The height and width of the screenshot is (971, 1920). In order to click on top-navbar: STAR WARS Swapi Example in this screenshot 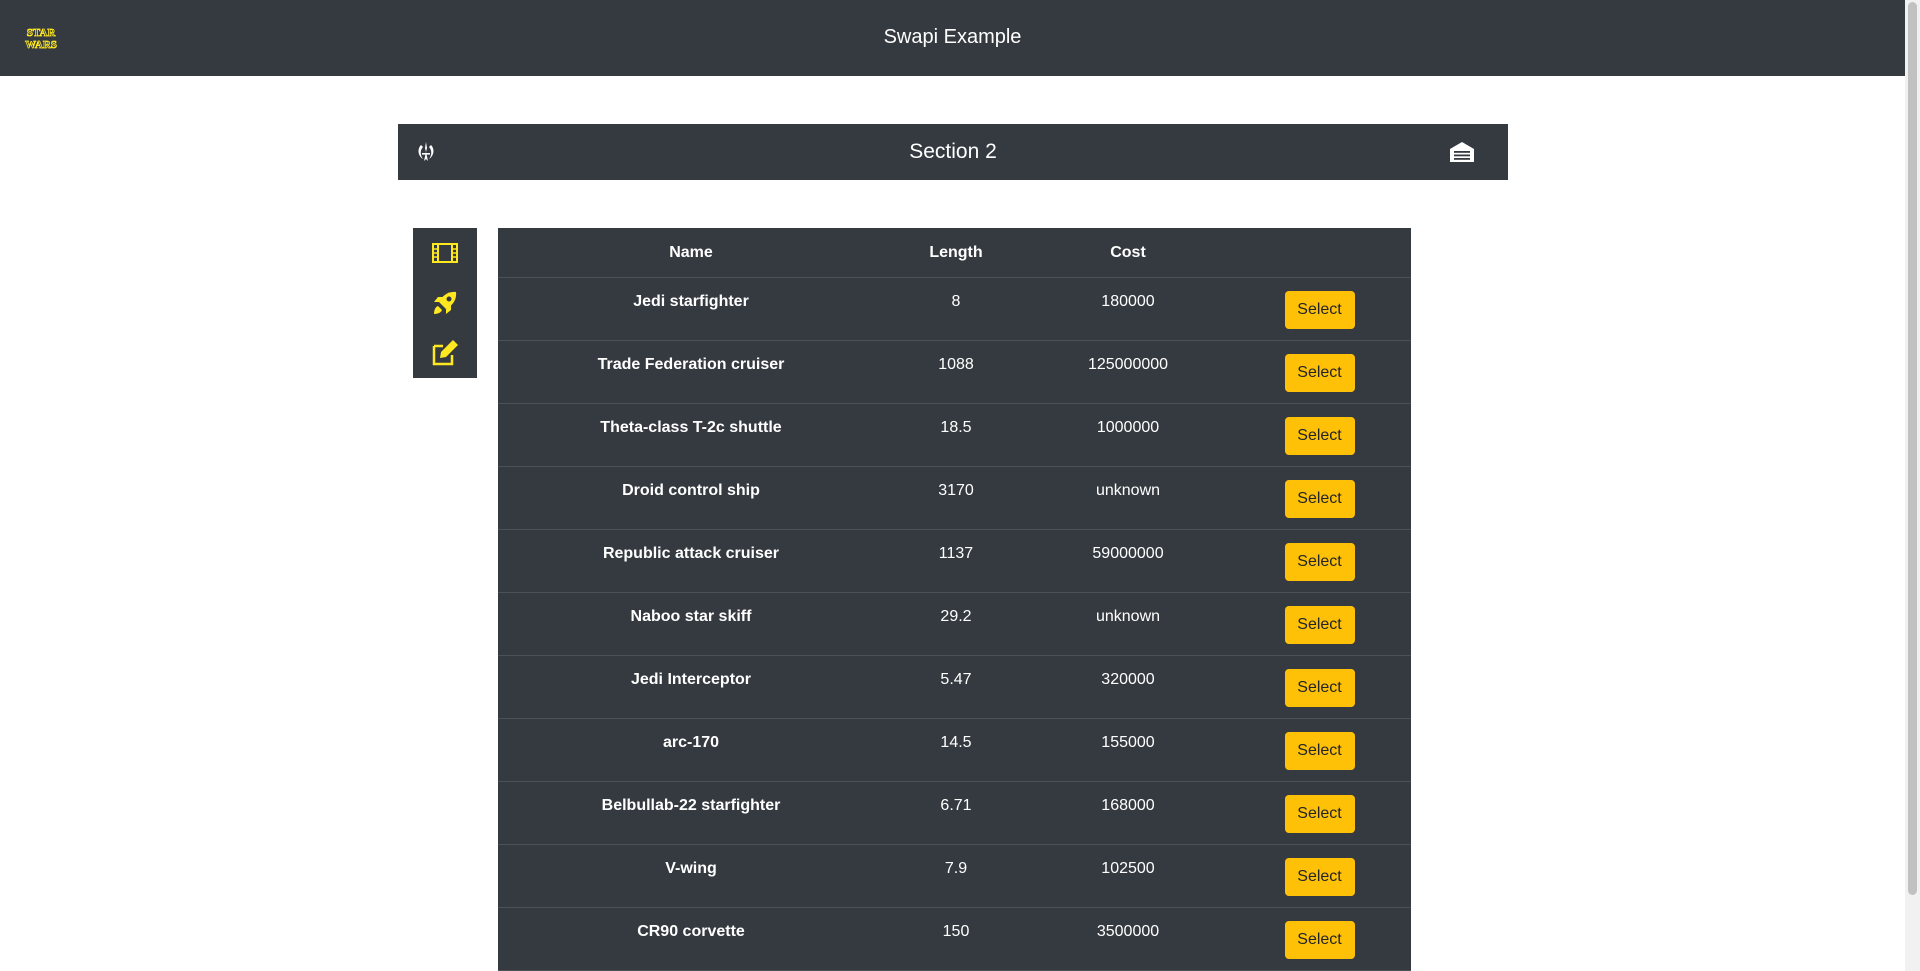, I will do `click(952, 38)`.